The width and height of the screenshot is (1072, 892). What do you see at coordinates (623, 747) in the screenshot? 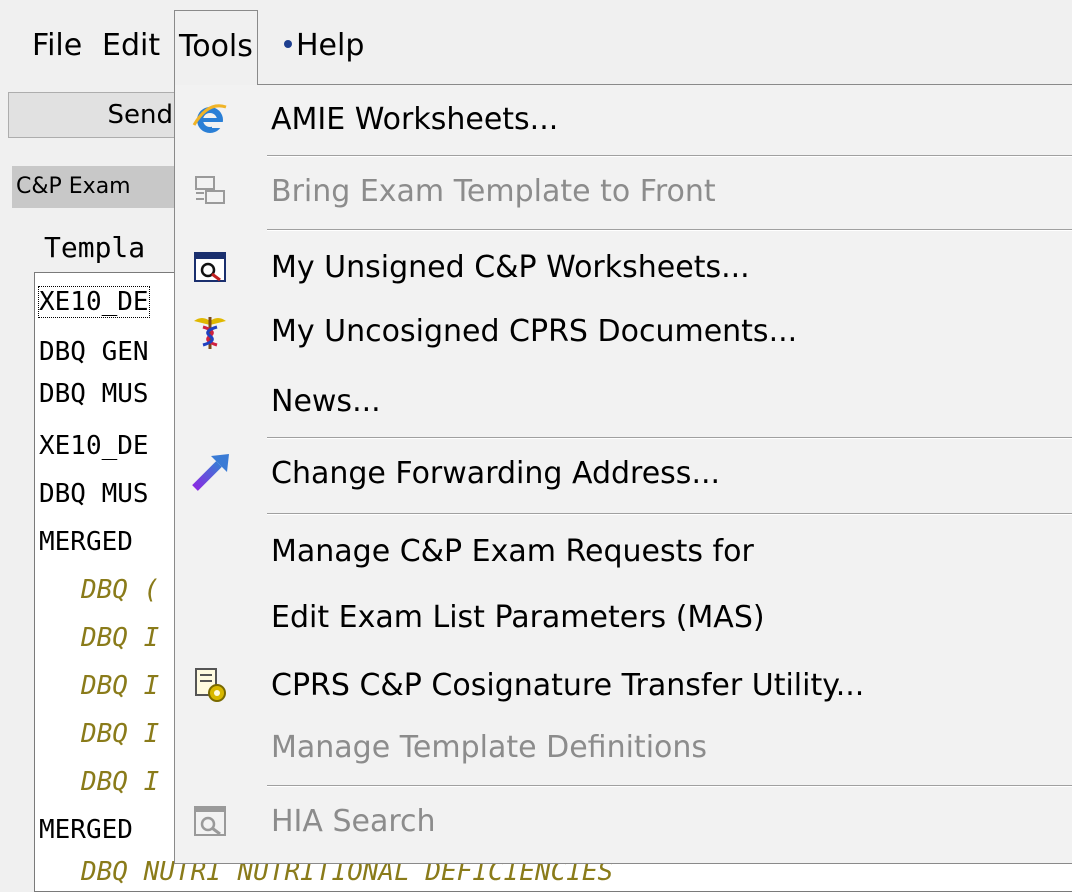
I see `menu-item-manage-template-definitions: Manage Template Definitions` at bounding box center [623, 747].